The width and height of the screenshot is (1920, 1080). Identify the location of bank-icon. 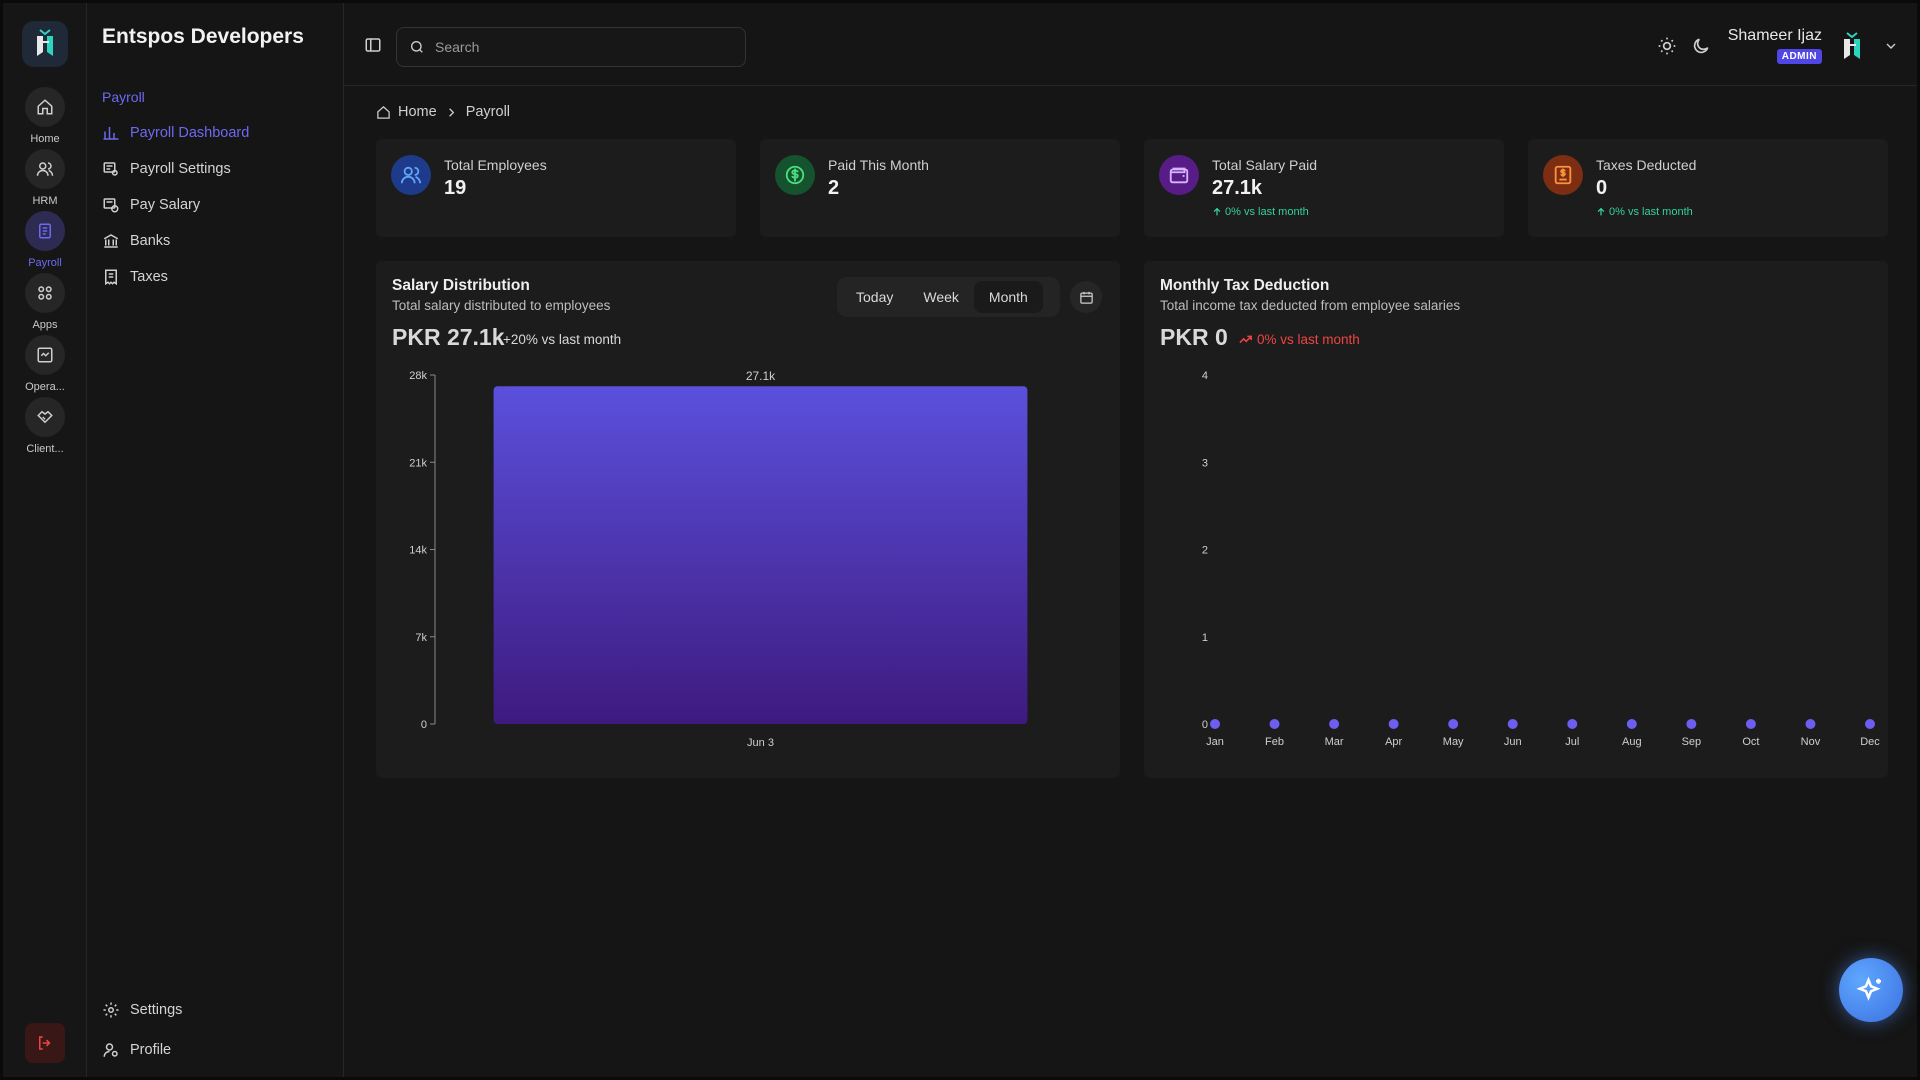
(111, 241).